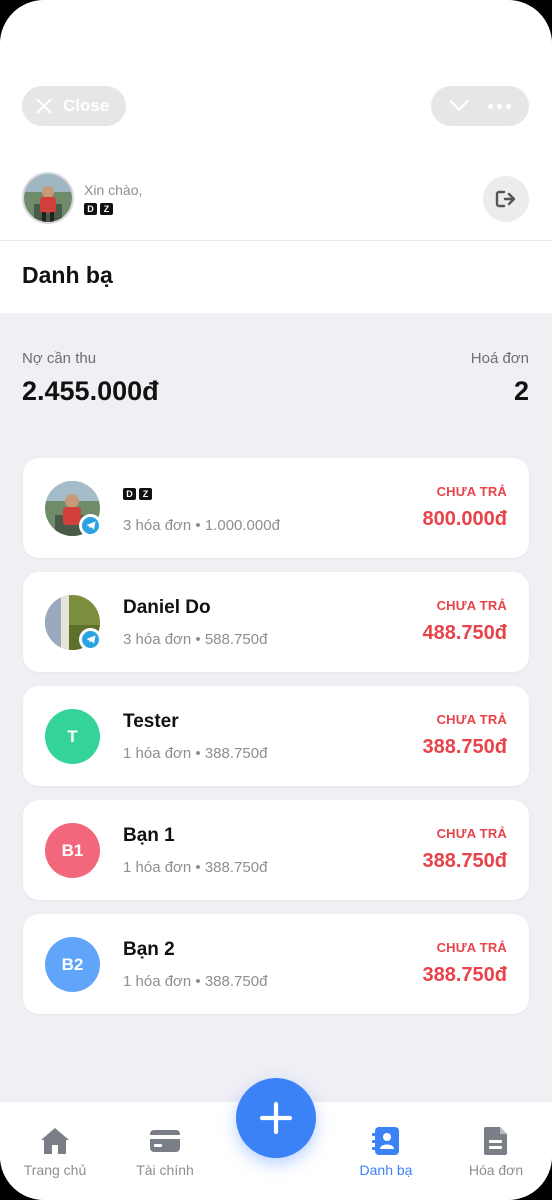 This screenshot has width=552, height=1200. Describe the element at coordinates (72, 736) in the screenshot. I see `avatar: T` at that location.